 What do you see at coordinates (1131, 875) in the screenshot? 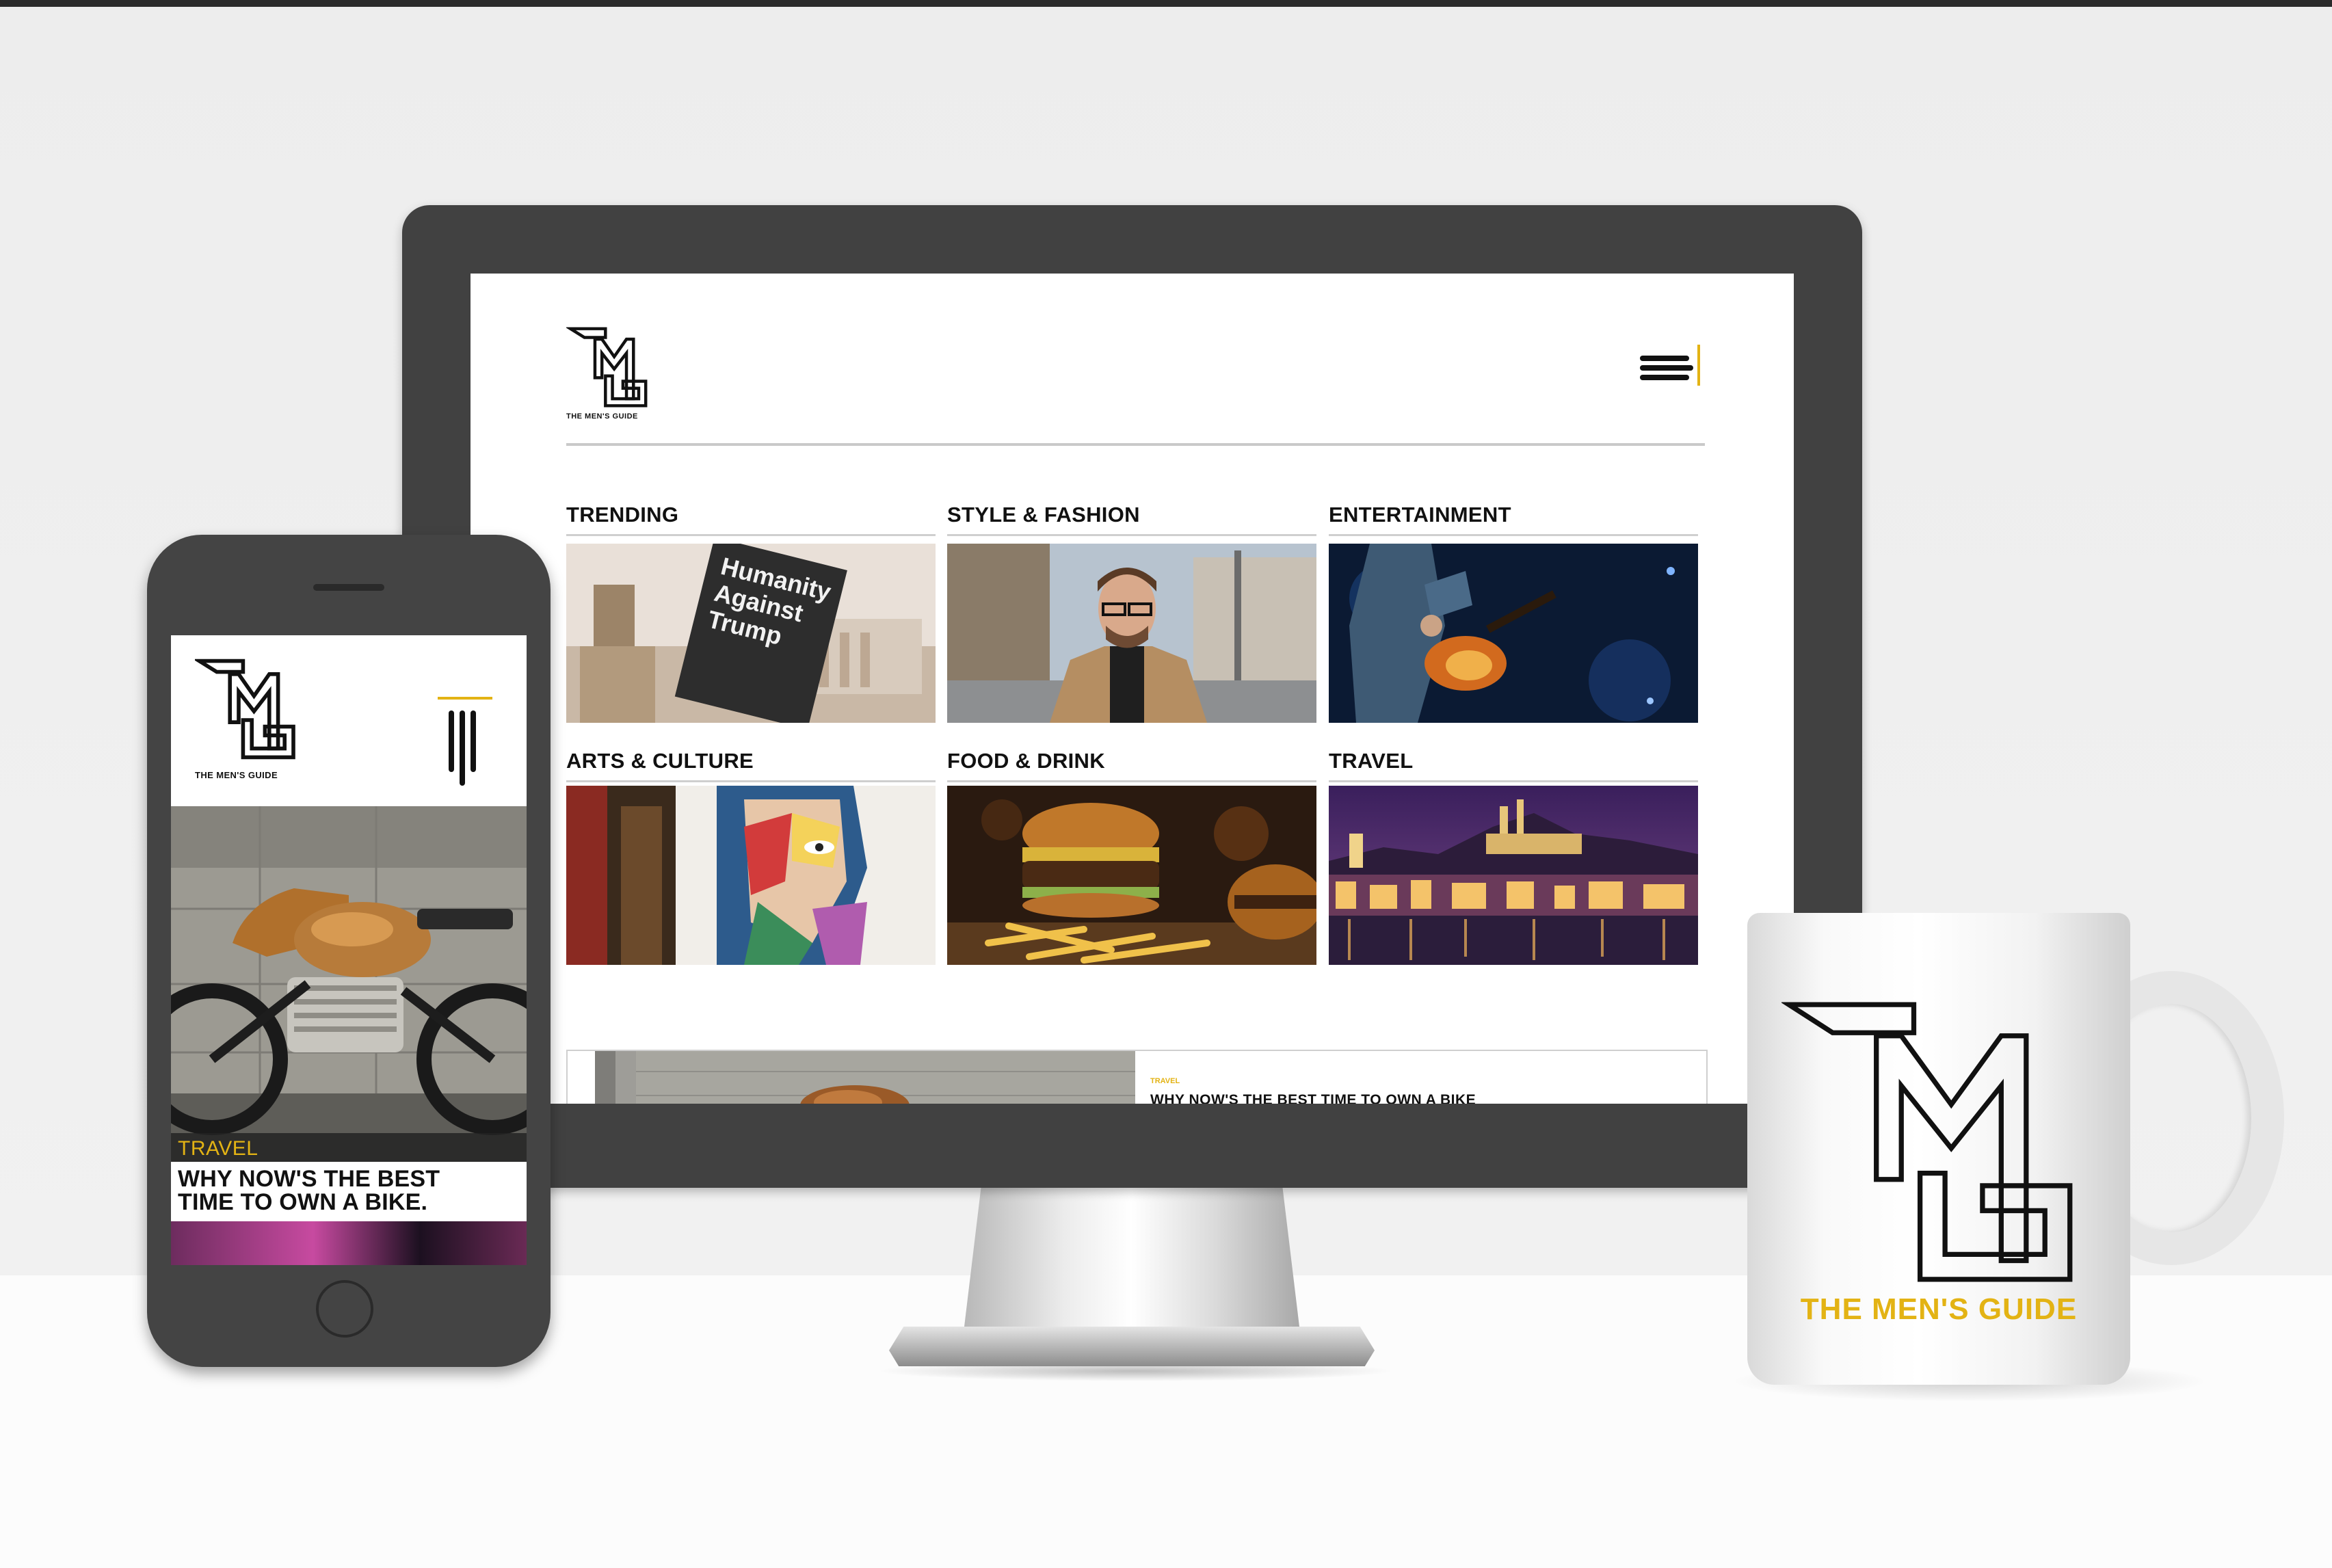
I see `burger-and-fries-photo` at bounding box center [1131, 875].